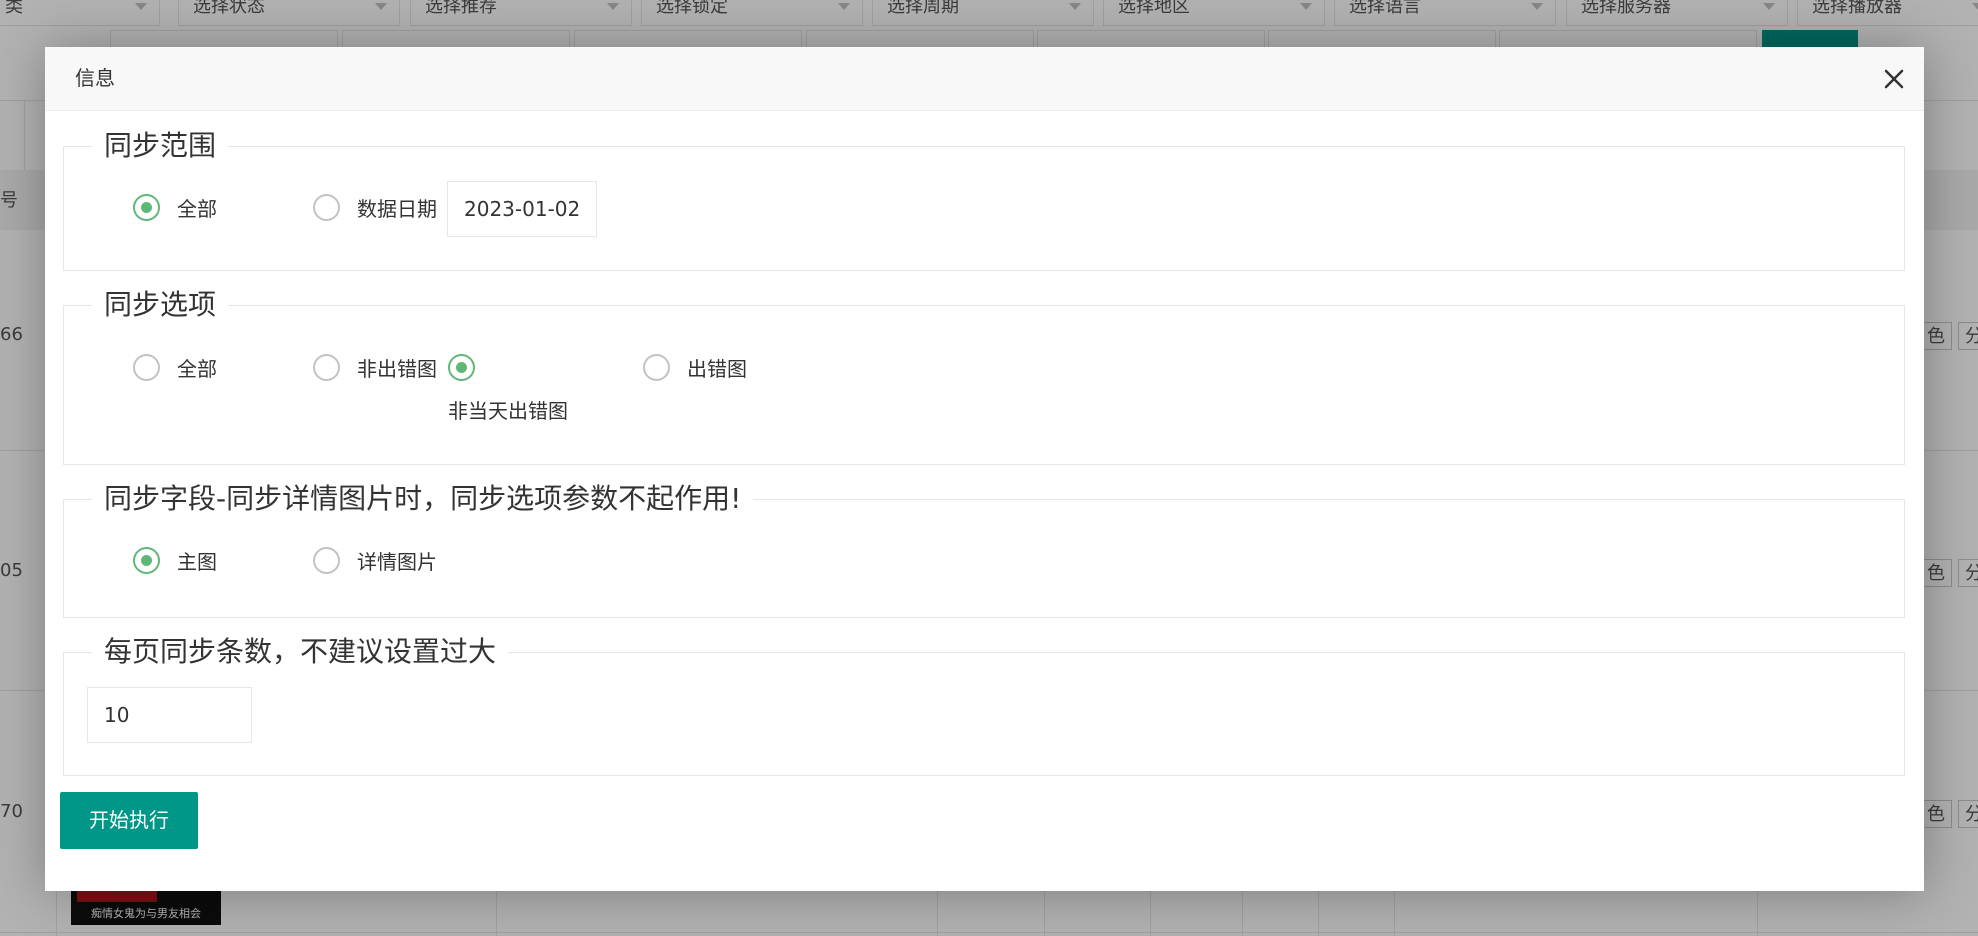 Image resolution: width=1978 pixels, height=936 pixels. Describe the element at coordinates (984, 549) in the screenshot. I see `sync-fields-fieldset: 同步字段-同步详情图片时，同步选项参数不起作用! 主图 详情图片` at that location.